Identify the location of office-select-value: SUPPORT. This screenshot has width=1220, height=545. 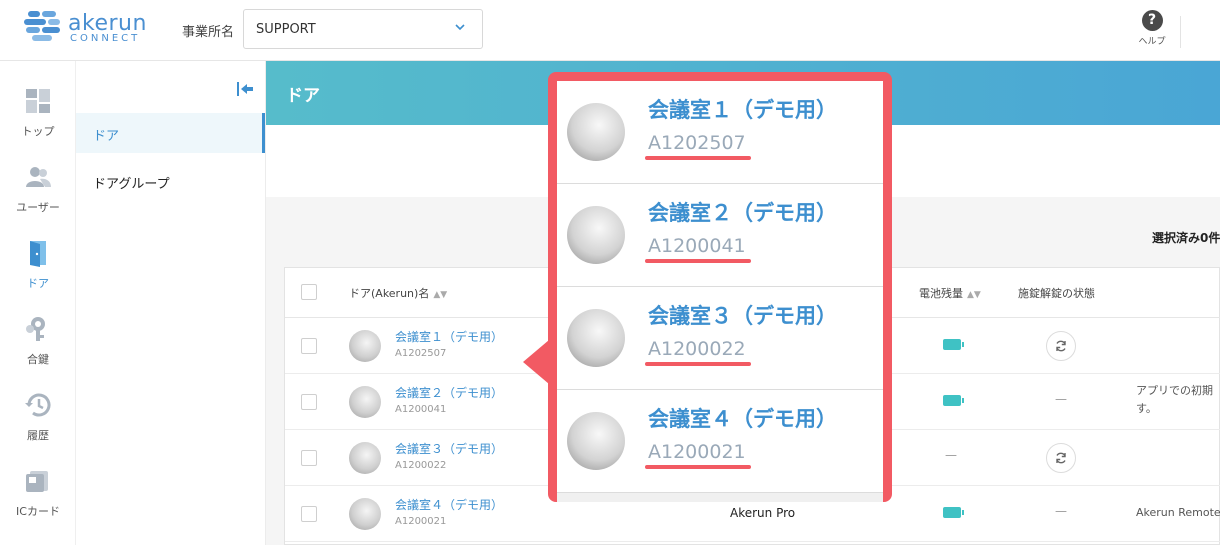
(286, 29).